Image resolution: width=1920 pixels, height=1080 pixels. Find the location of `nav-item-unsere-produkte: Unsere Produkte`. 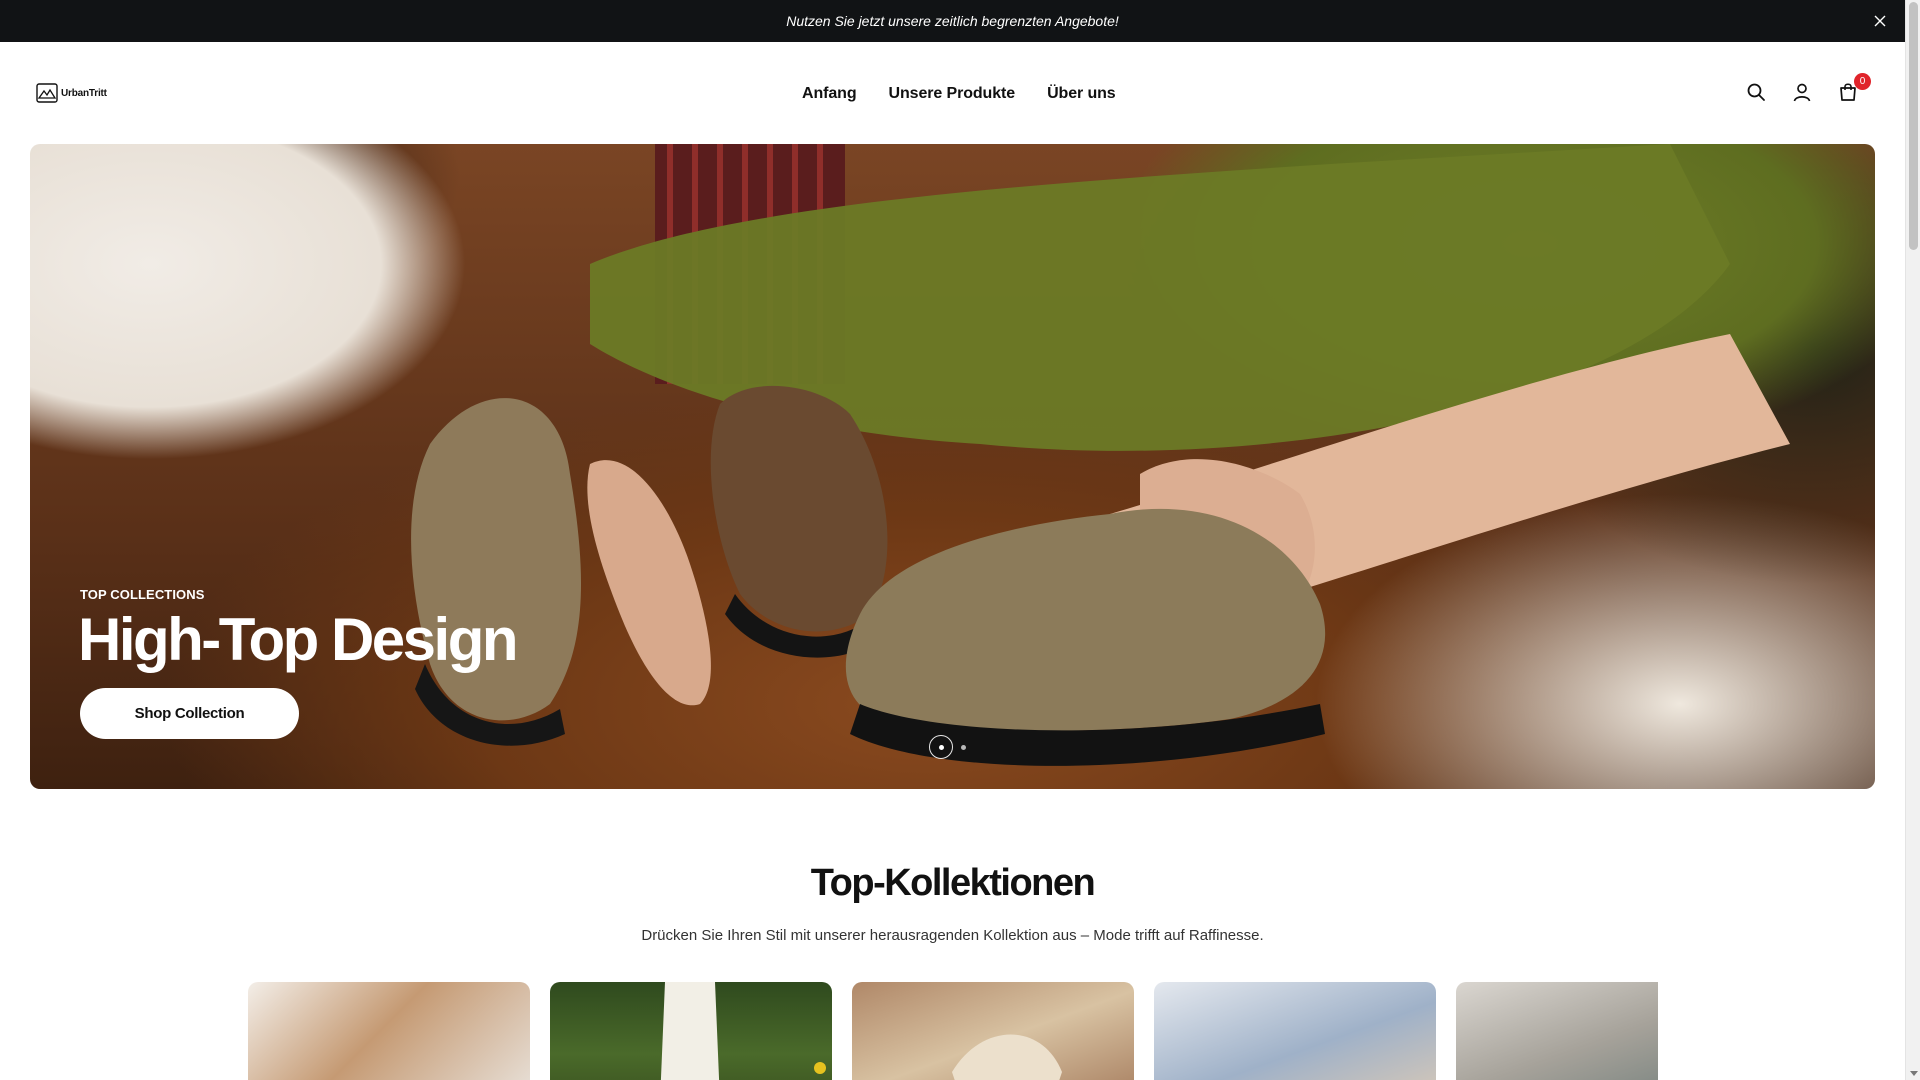

nav-item-unsere-produkte: Unsere Produkte is located at coordinates (952, 94).